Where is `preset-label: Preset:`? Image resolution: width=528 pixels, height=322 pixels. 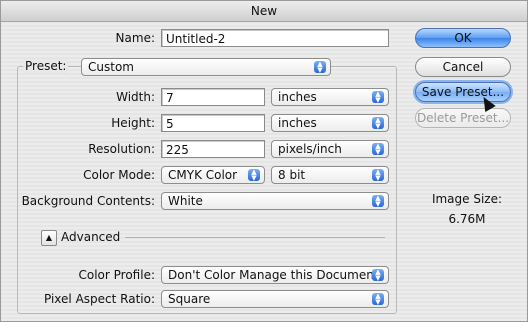
preset-label: Preset: is located at coordinates (46, 66).